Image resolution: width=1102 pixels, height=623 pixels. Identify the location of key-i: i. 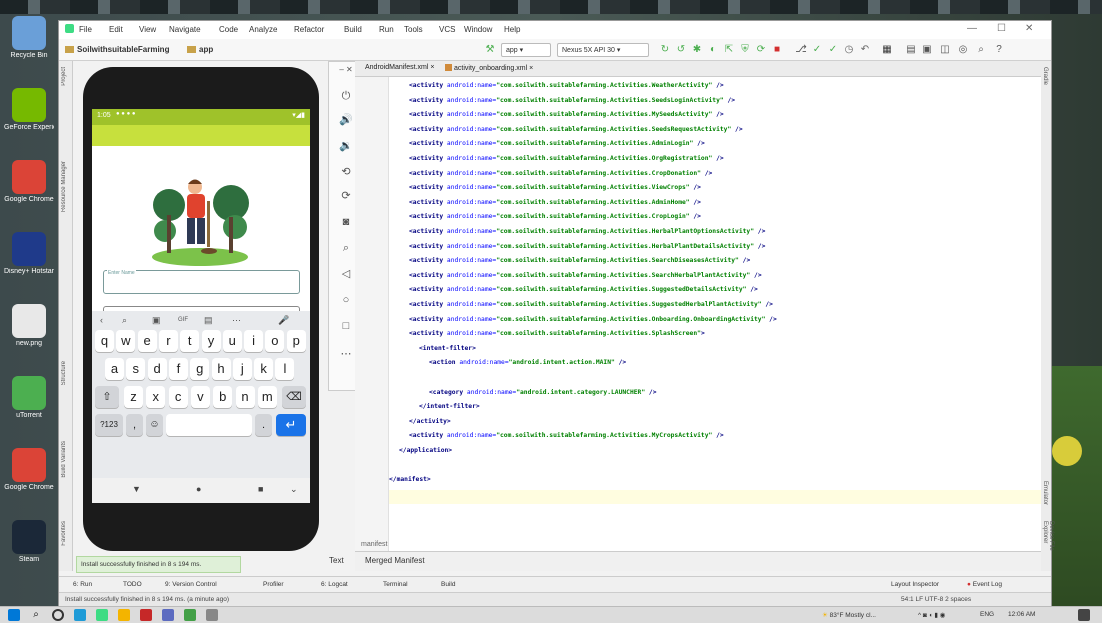
(254, 341).